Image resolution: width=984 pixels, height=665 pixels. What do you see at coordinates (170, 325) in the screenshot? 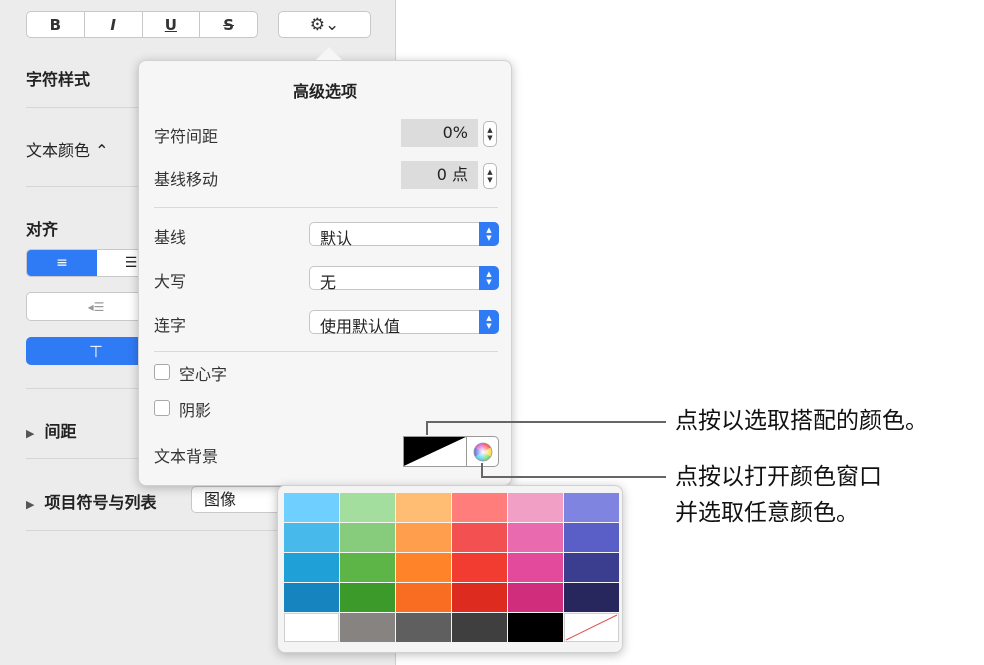
I see `ligatures-label: 连字` at bounding box center [170, 325].